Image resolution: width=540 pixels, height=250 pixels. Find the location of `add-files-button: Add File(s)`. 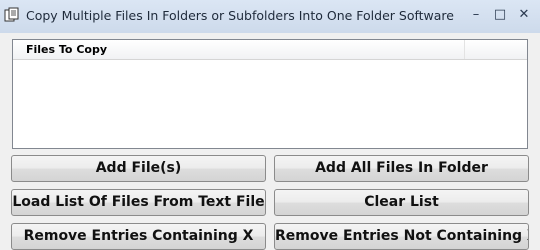

add-files-button: Add File(s) is located at coordinates (138, 168).